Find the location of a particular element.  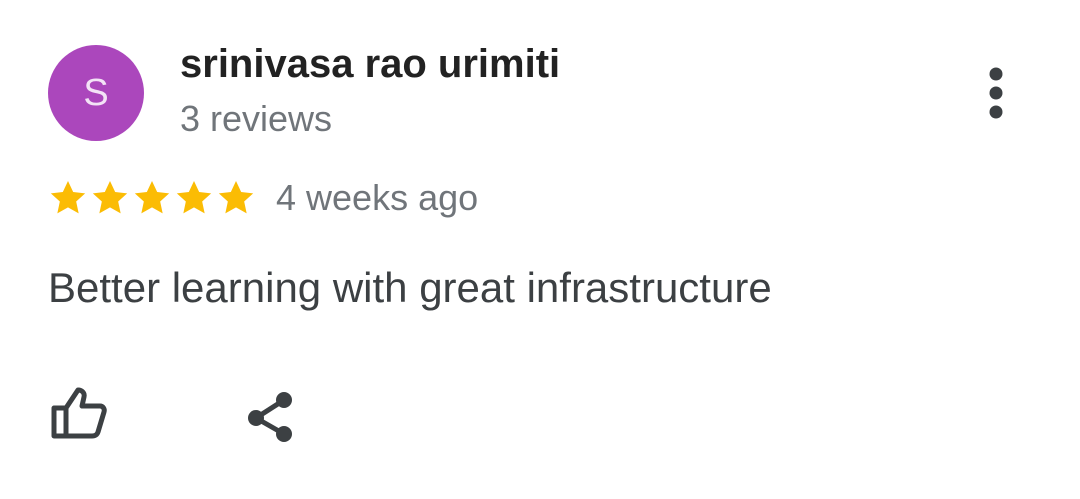

share-icon is located at coordinates (270, 417).